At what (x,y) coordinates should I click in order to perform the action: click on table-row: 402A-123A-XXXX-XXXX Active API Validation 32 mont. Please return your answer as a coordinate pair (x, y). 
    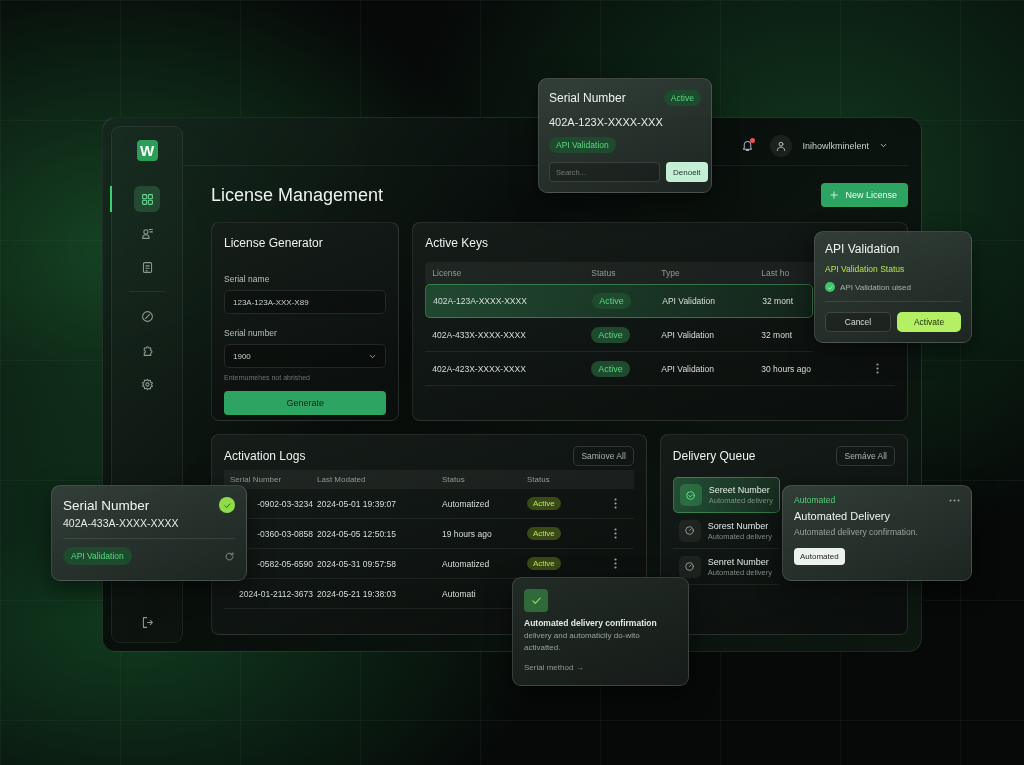
    Looking at the image, I should click on (619, 301).